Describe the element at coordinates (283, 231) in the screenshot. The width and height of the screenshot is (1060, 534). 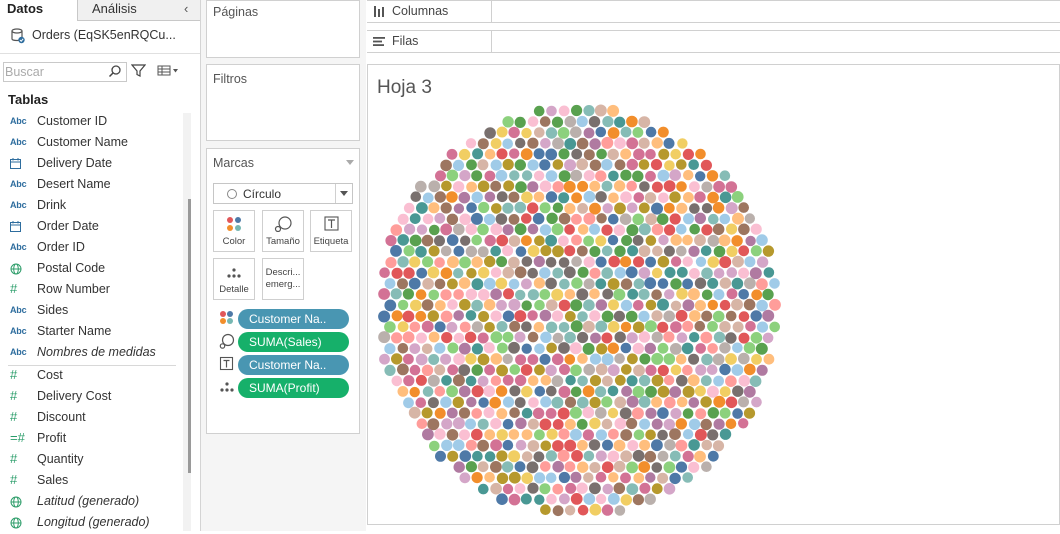
I see `size-button: Tamaño` at that location.